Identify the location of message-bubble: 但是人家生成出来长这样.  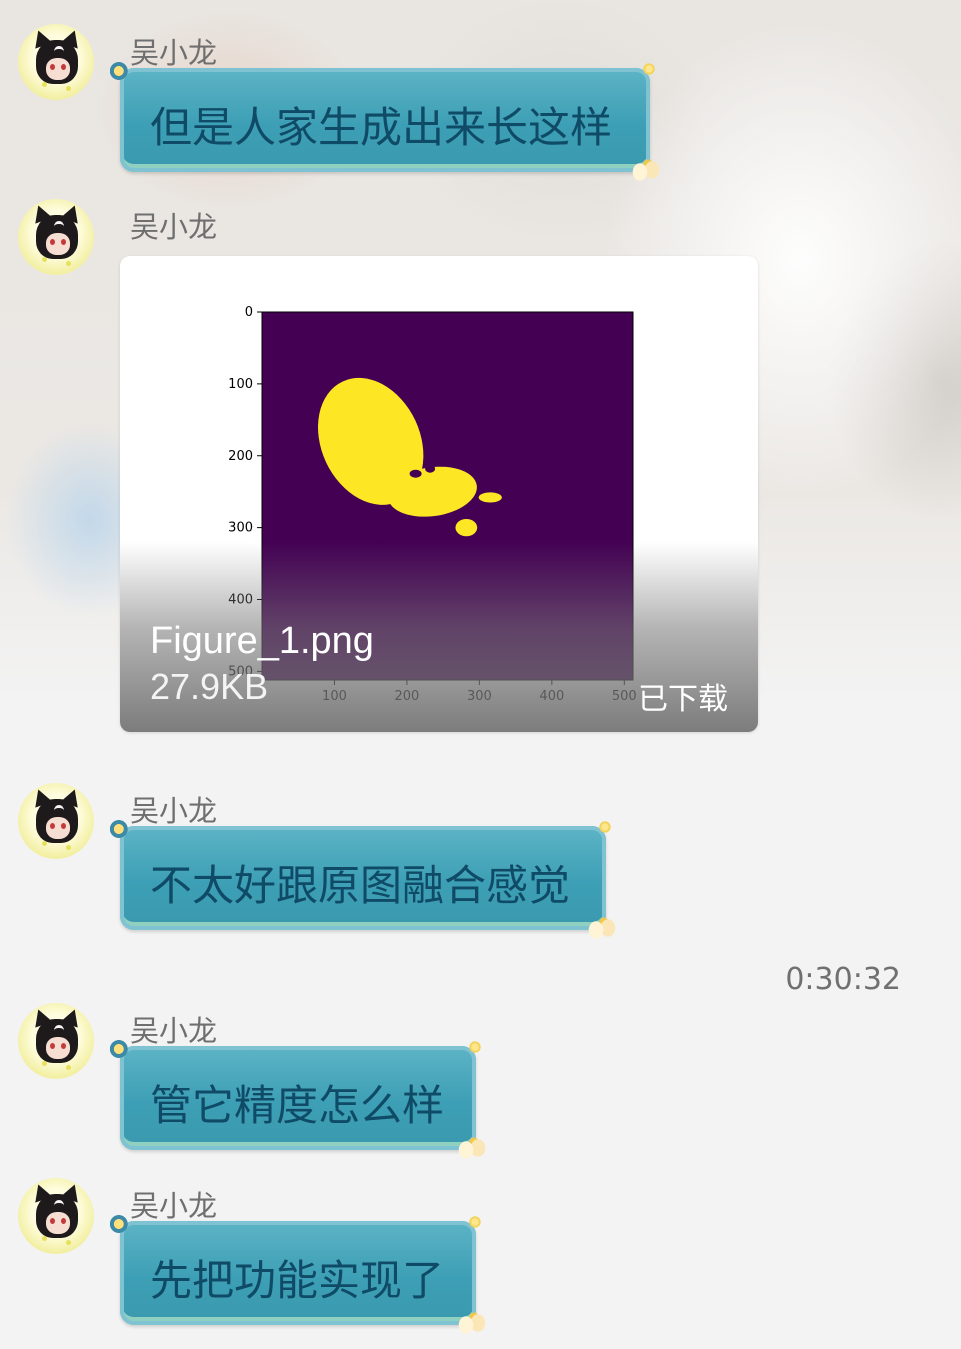
(388, 124).